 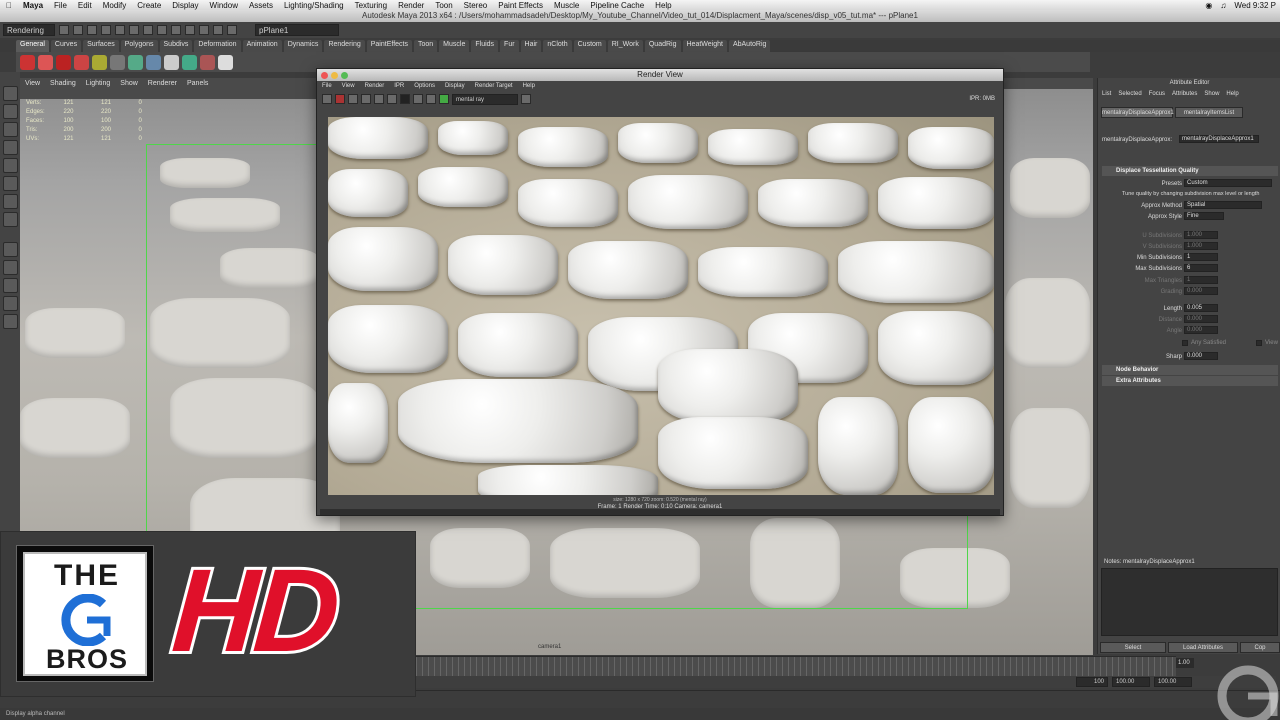 I want to click on lasso-tool-icon, so click(x=10, y=111).